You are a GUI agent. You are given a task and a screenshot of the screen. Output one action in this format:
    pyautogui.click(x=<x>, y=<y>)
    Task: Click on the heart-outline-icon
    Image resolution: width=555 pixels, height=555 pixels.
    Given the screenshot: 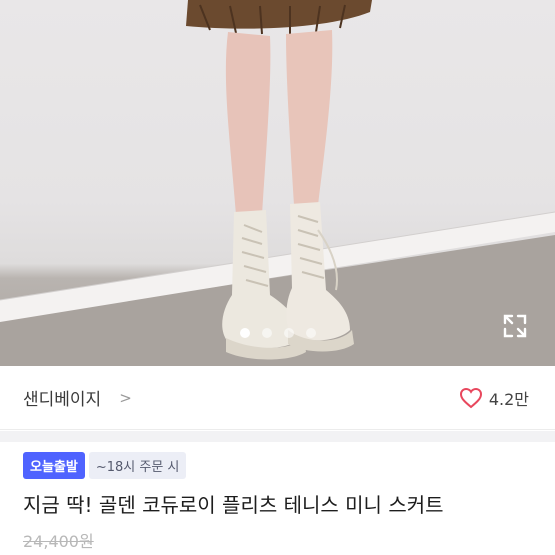 What is the action you would take?
    pyautogui.click(x=470, y=397)
    